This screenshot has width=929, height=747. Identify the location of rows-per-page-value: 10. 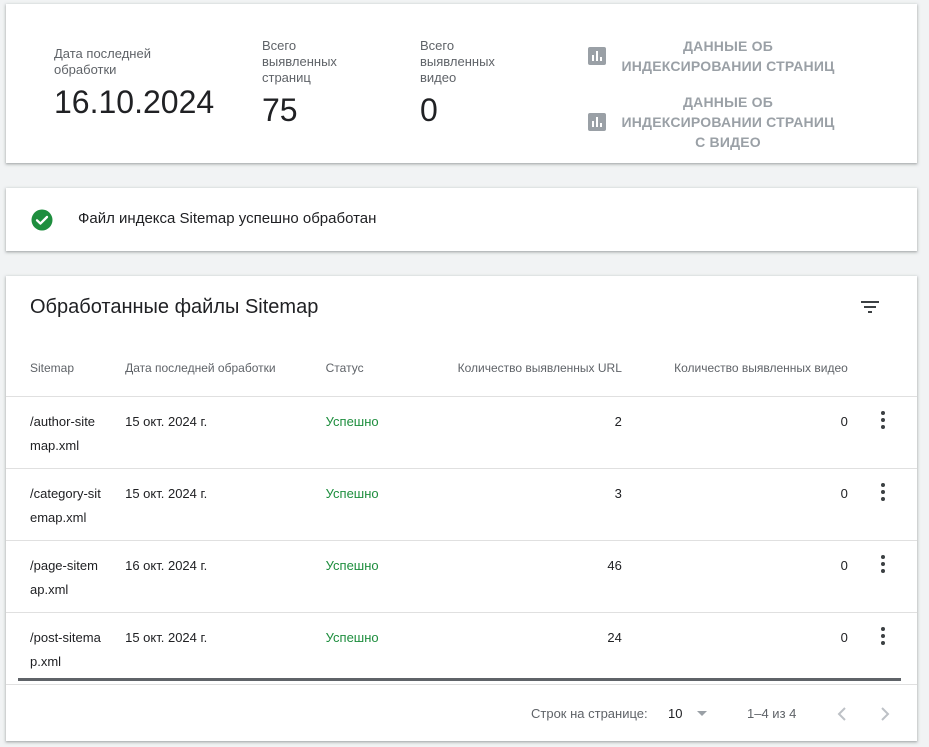
(675, 713).